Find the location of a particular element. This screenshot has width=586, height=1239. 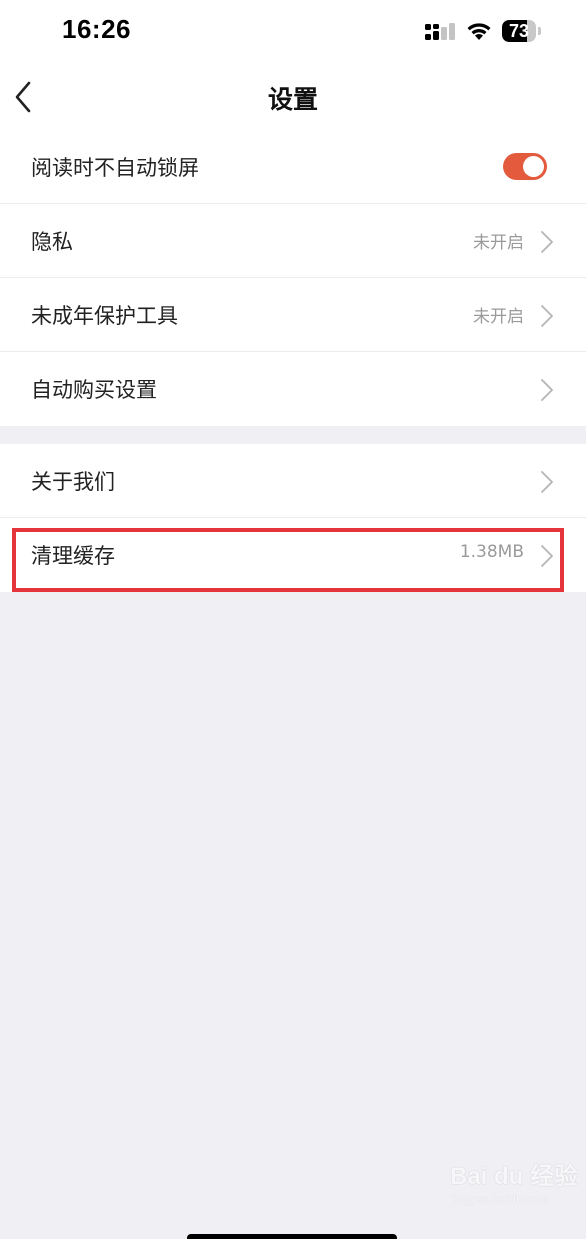

setting-row-minor-protection: 未成年保护工具 未开启 is located at coordinates (293, 315).